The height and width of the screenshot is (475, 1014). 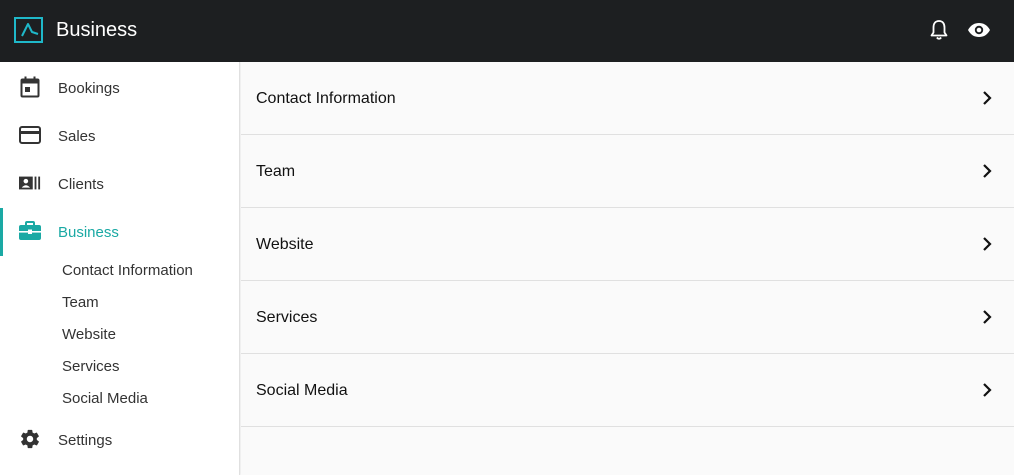 What do you see at coordinates (105, 399) in the screenshot?
I see `sidebar-subitem-social-media: Social Media` at bounding box center [105, 399].